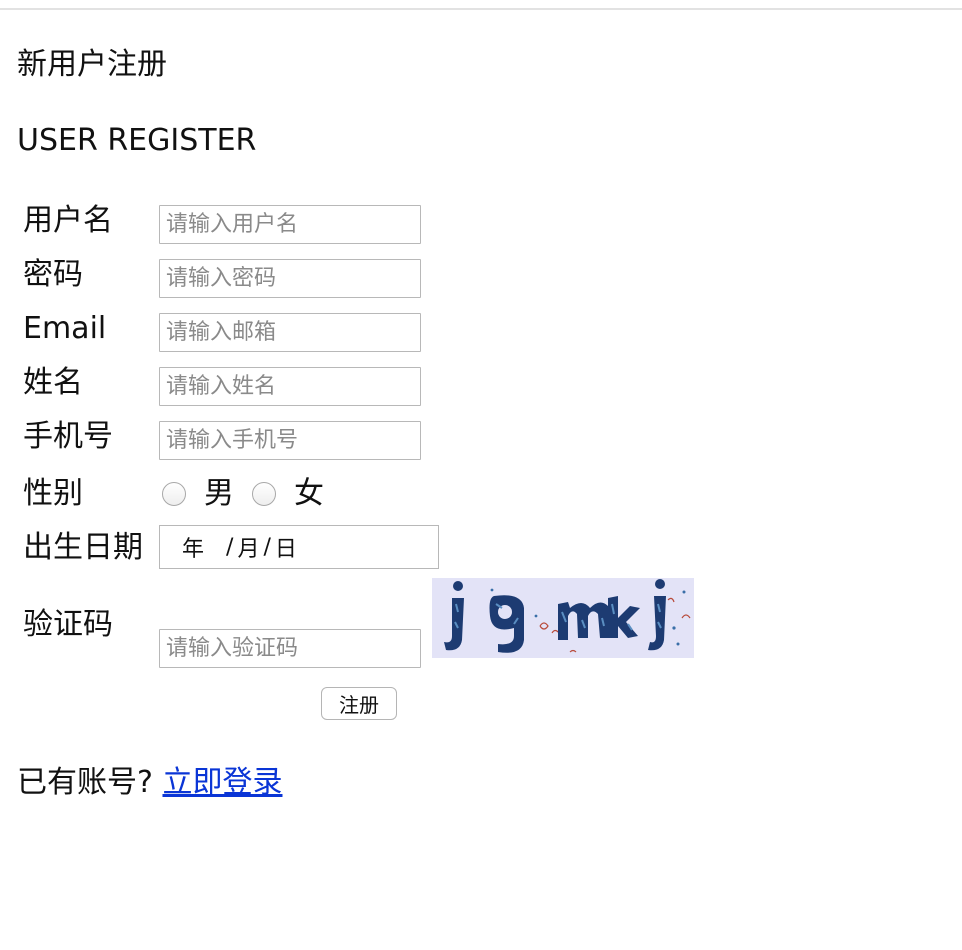 The image size is (962, 950). Describe the element at coordinates (290, 224) in the screenshot. I see `username-input` at that location.